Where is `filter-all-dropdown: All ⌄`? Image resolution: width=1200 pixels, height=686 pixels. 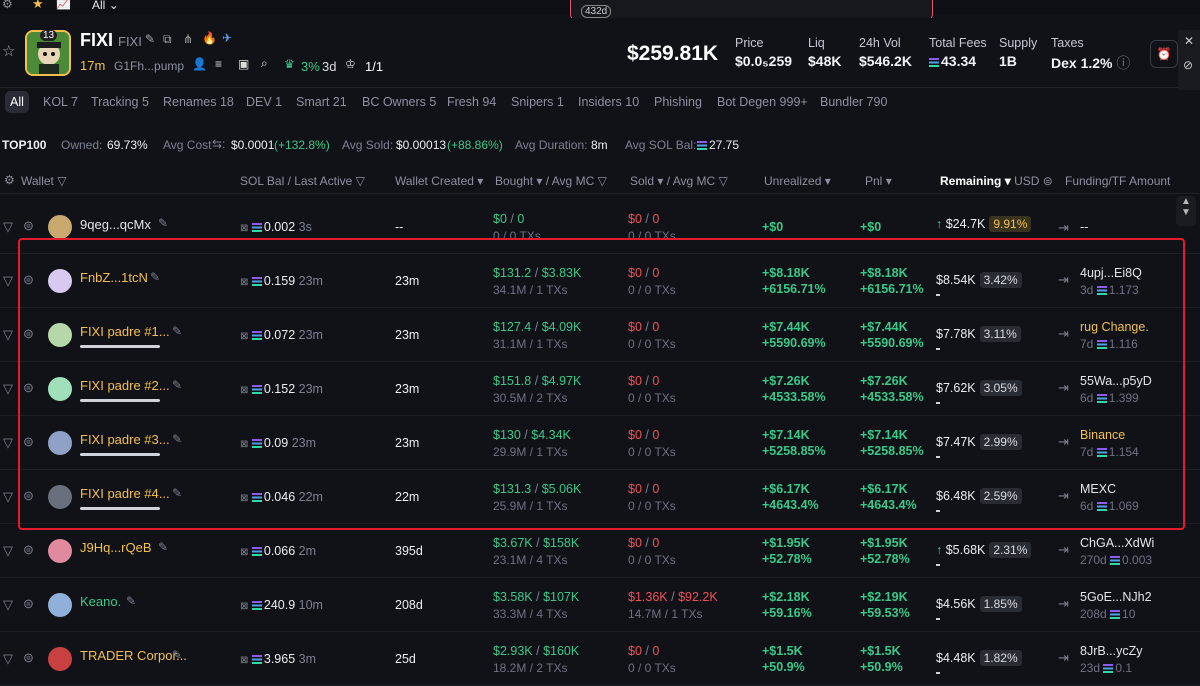 filter-all-dropdown: All ⌄ is located at coordinates (105, 6).